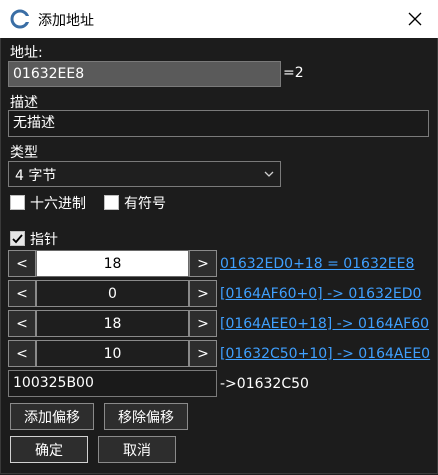  I want to click on add-offset-button: 添加偏移, so click(52, 416).